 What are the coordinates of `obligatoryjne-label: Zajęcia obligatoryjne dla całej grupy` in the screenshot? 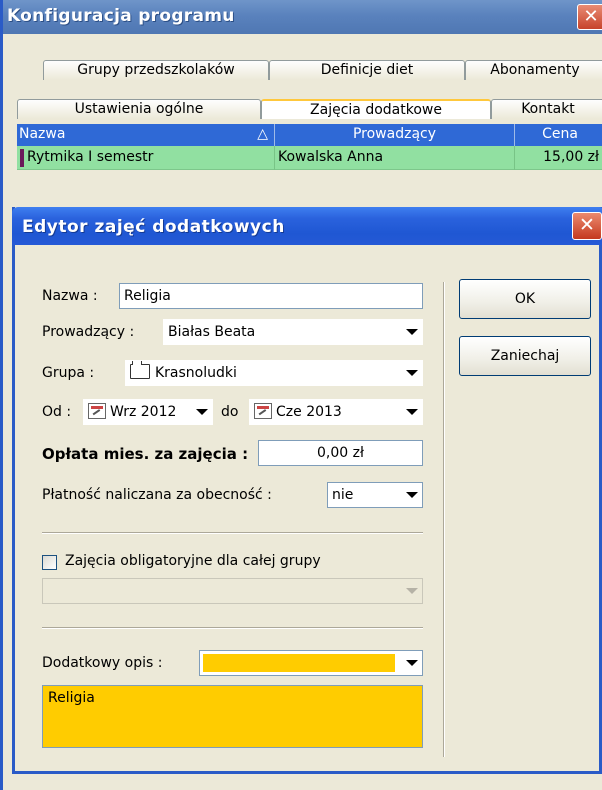 It's located at (193, 561).